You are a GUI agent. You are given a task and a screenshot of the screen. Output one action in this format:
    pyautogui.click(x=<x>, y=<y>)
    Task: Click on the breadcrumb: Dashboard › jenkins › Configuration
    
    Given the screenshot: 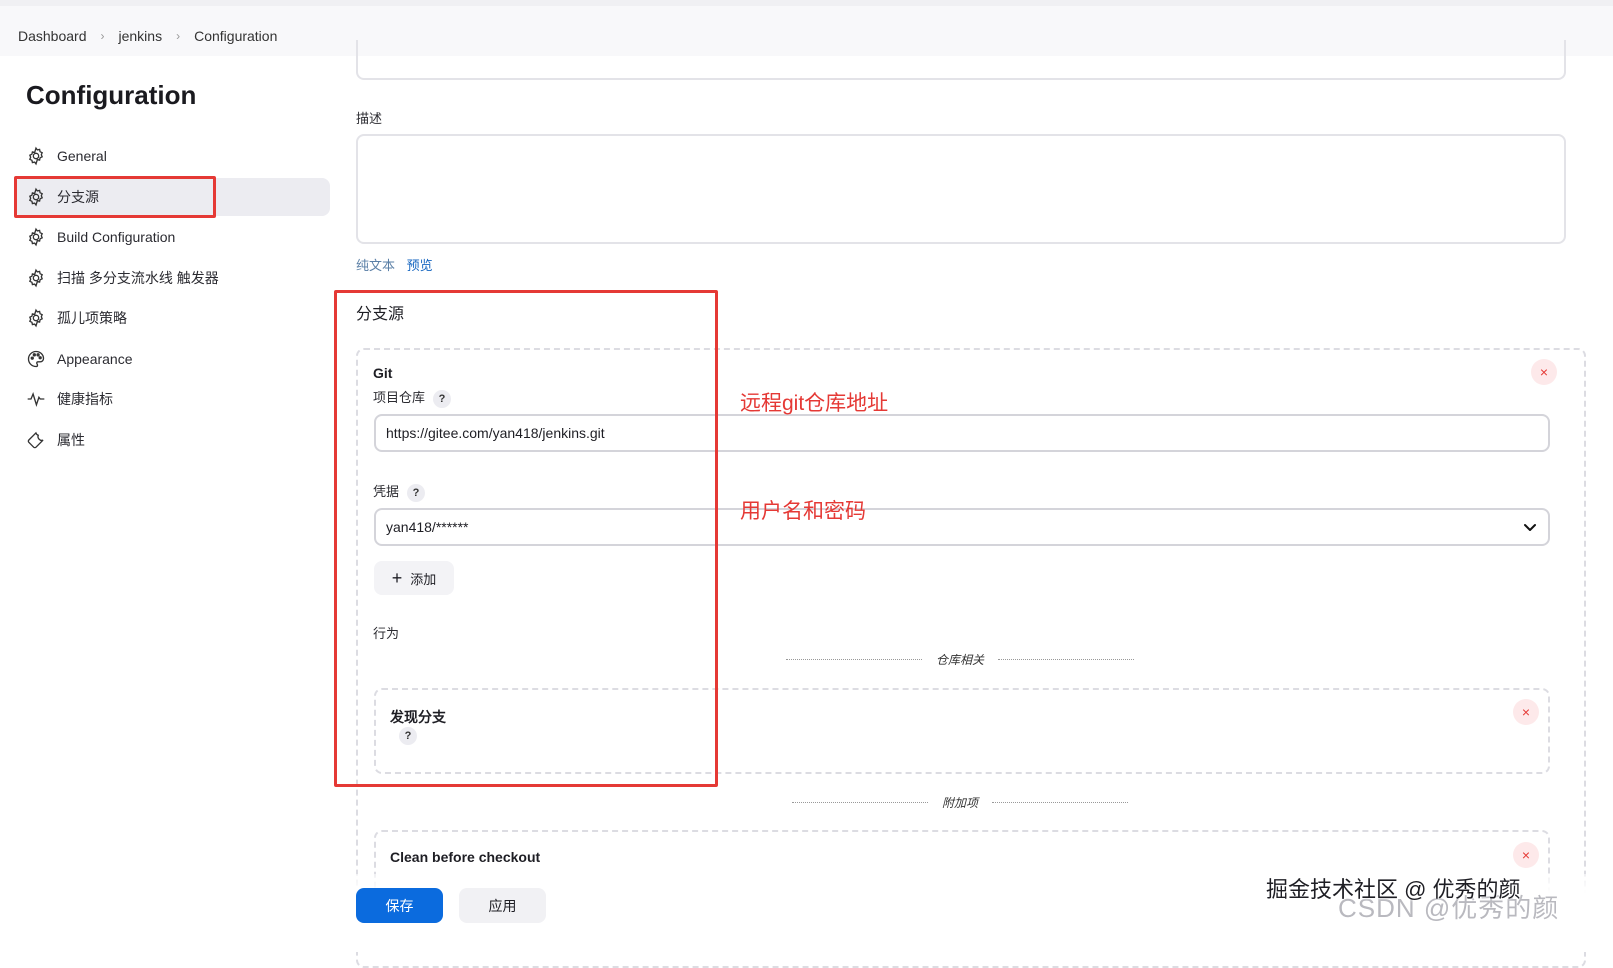 What is the action you would take?
    pyautogui.click(x=147, y=36)
    